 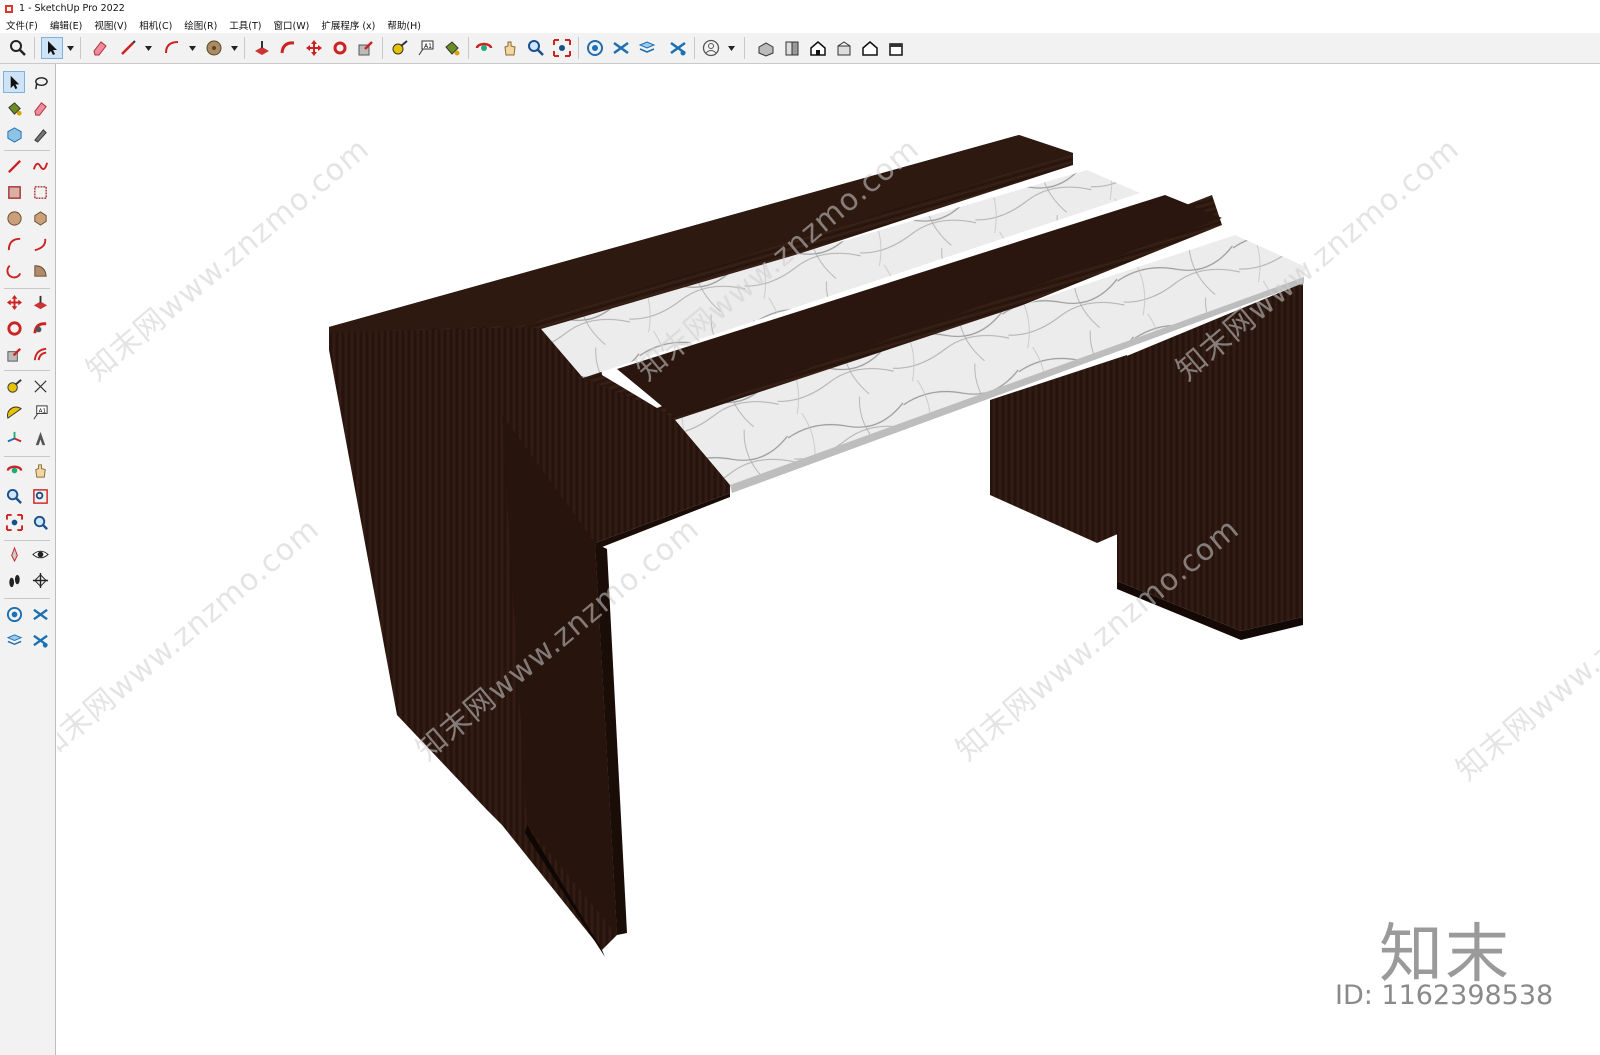 I want to click on rectangle-icon, so click(x=14, y=192).